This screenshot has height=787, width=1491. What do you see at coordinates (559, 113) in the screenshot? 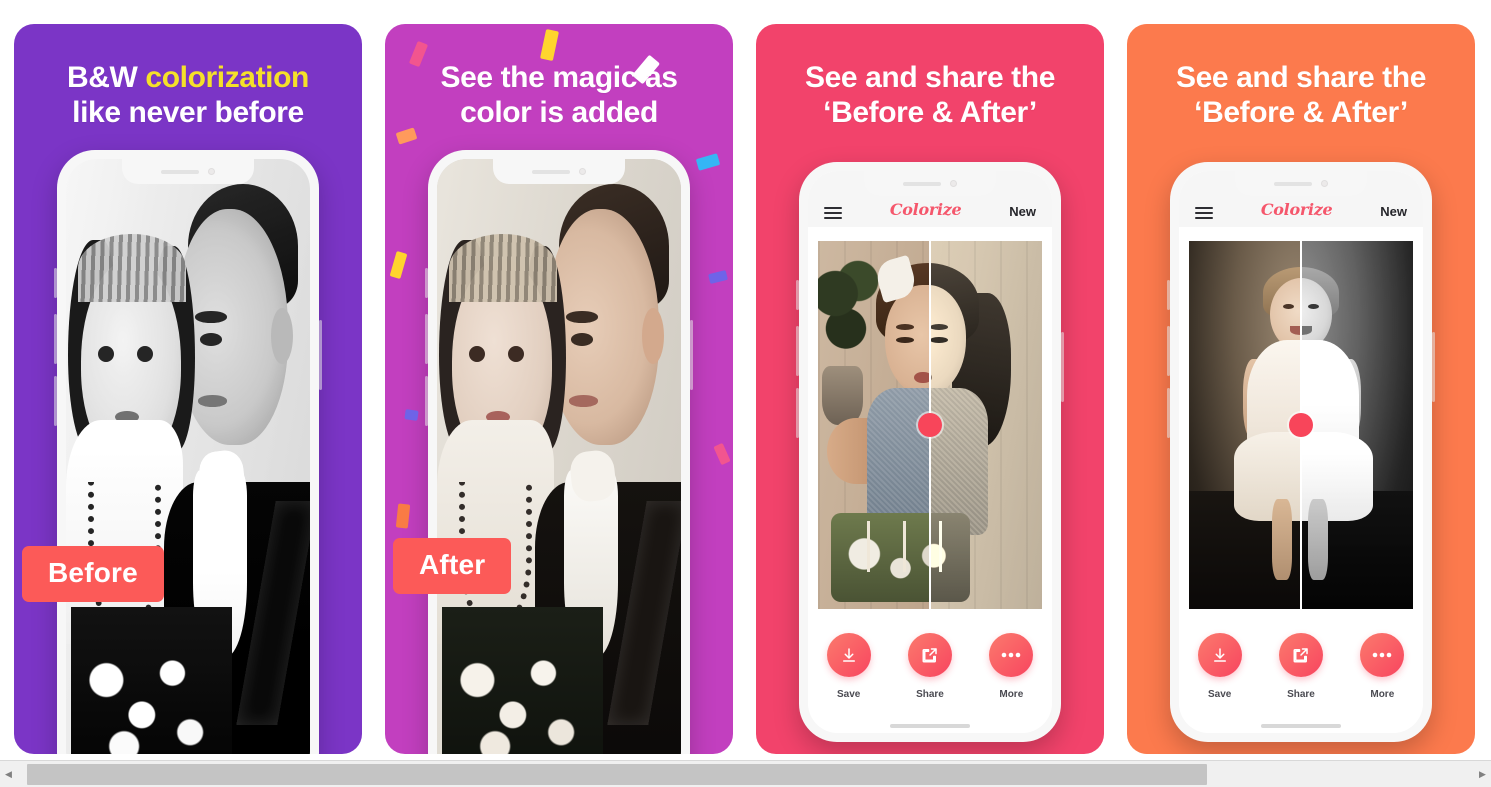
I see `headline-line2: color is added` at bounding box center [559, 113].